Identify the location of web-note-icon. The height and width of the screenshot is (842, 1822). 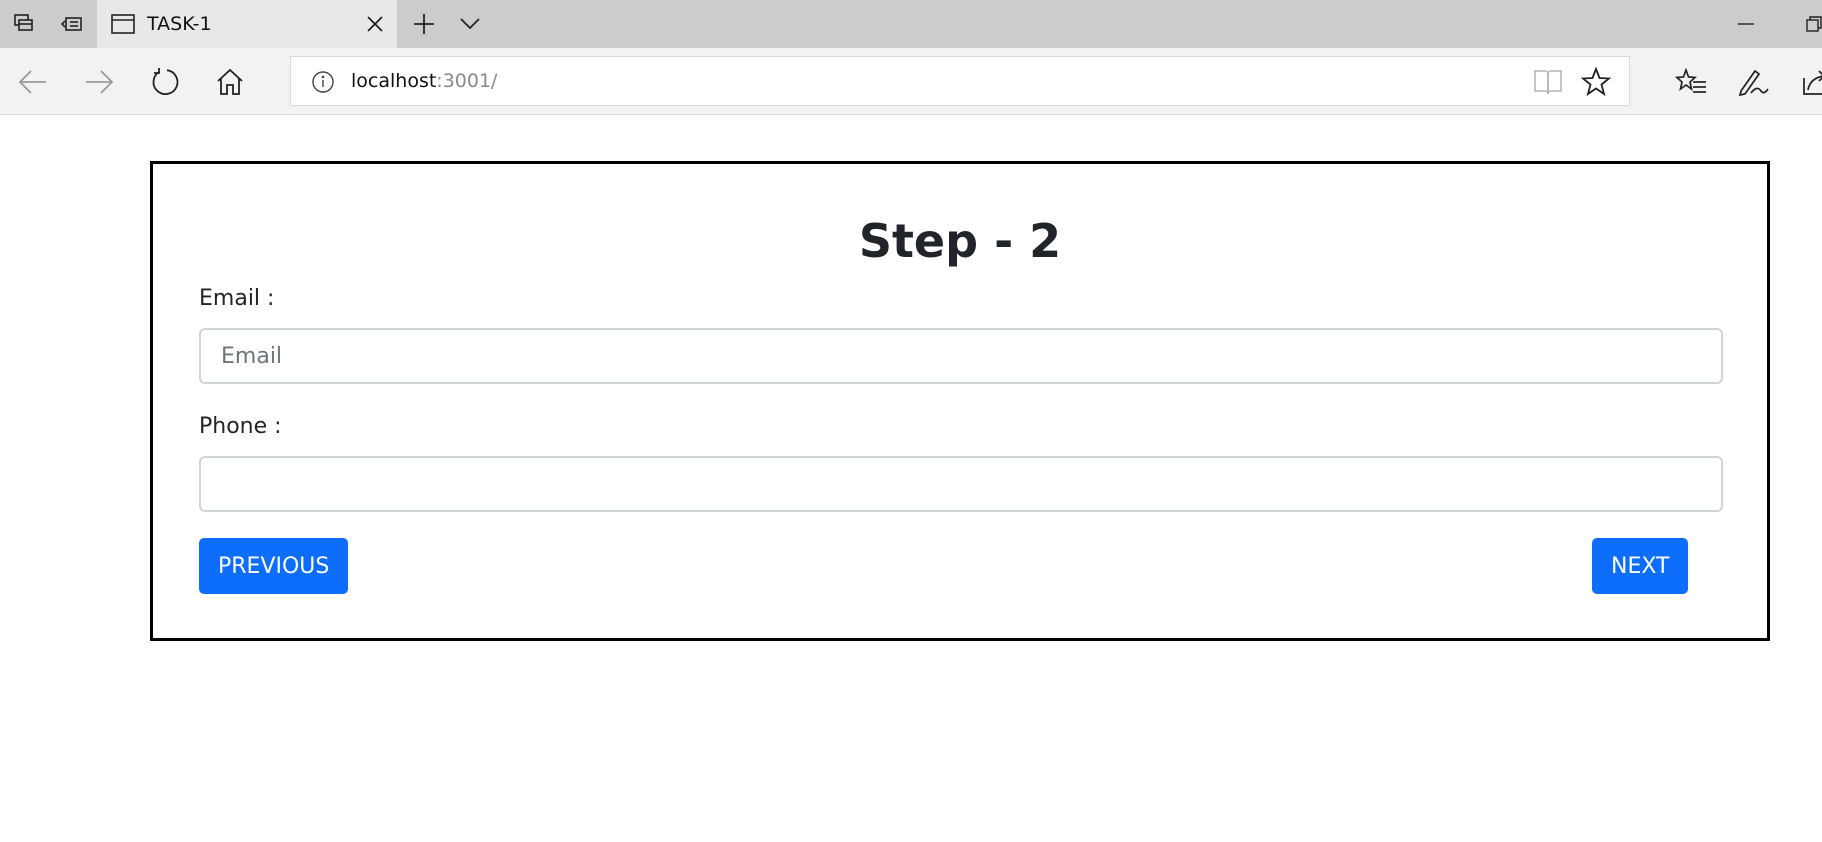
(1753, 82).